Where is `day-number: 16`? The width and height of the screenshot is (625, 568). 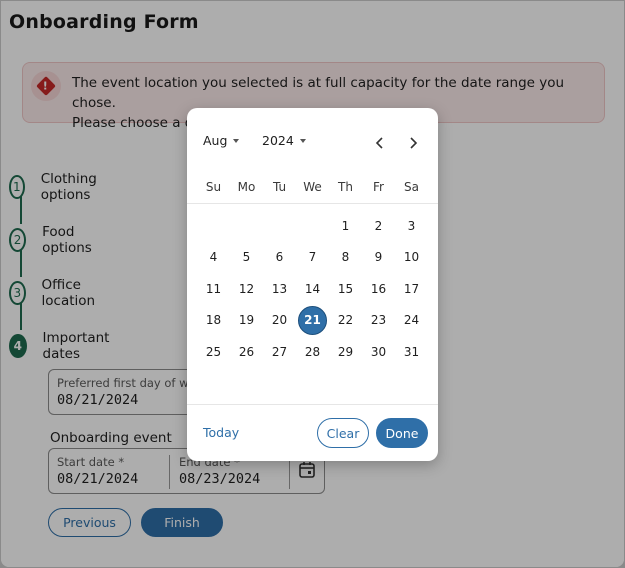 day-number: 16 is located at coordinates (378, 288).